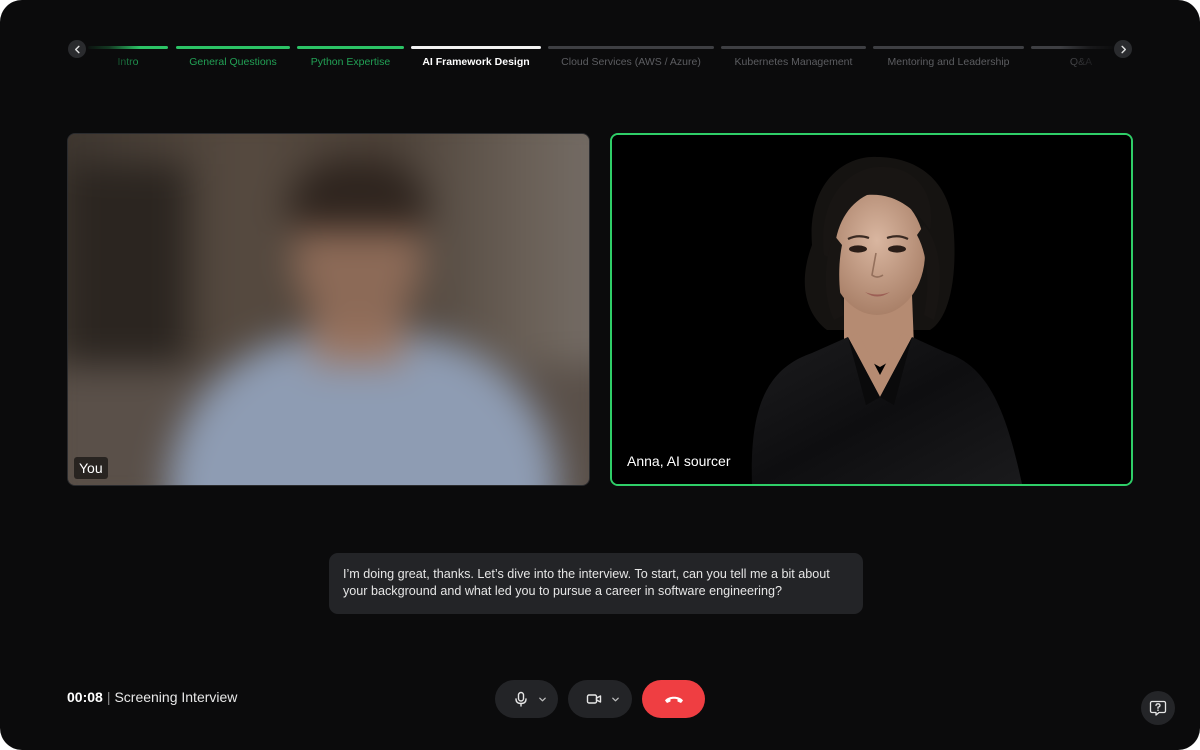  I want to click on step-mentoring-leadership: Mentoring and Leadership, so click(948, 56).